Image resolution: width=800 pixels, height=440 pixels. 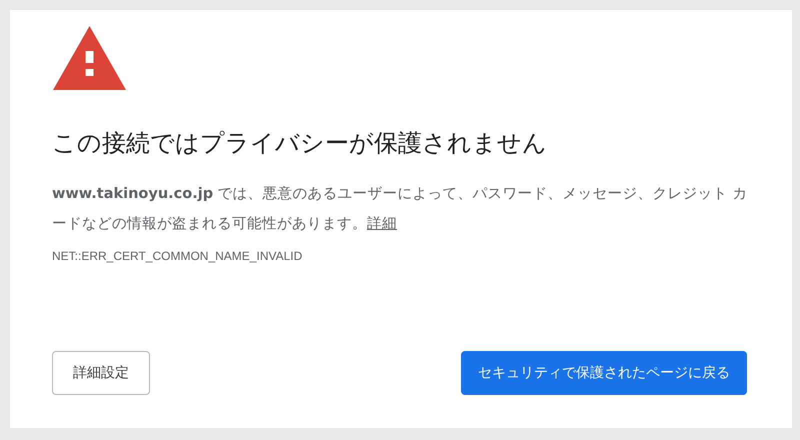 I want to click on warning-message: www.takinoyu.co.jp では、悪意のあるユーザーによって、パスワード、メッセージ、クレジット カードなどの情報が盗まれる可能性があります。詳細, so click(x=400, y=209).